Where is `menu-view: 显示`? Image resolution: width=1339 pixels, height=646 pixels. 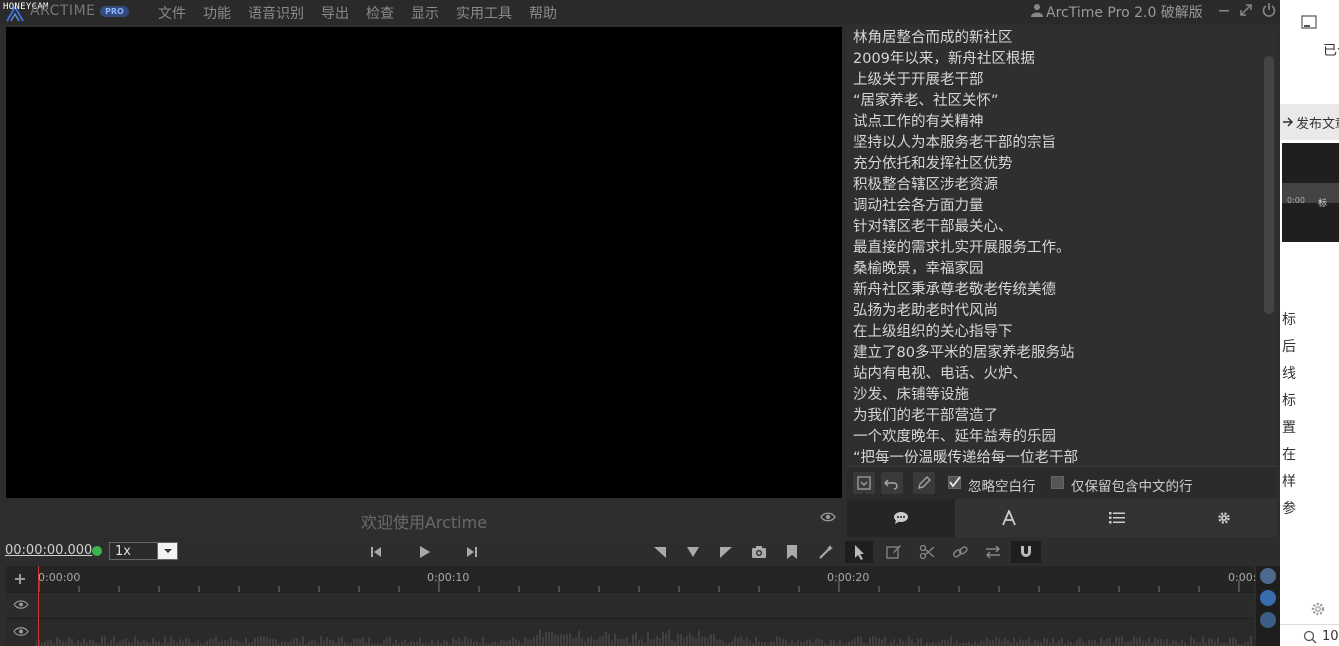 menu-view: 显示 is located at coordinates (425, 13).